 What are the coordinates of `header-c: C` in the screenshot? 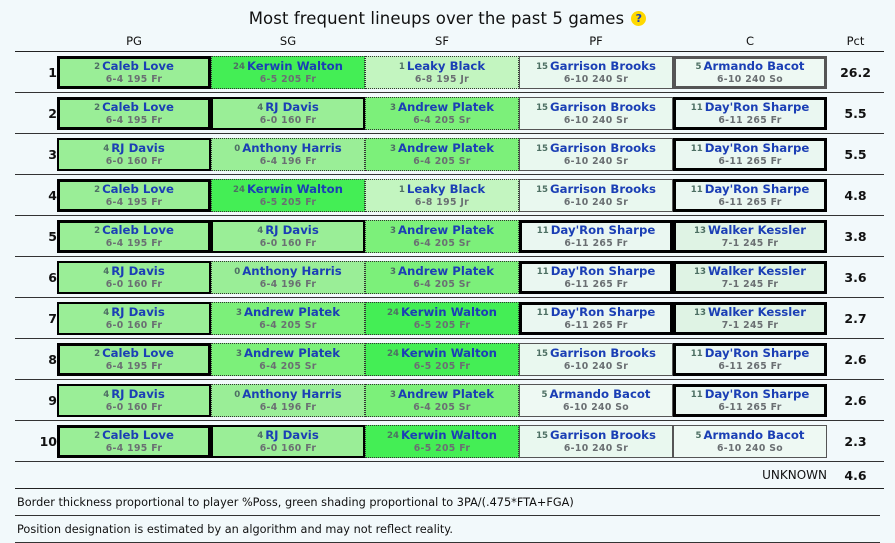 It's located at (750, 41).